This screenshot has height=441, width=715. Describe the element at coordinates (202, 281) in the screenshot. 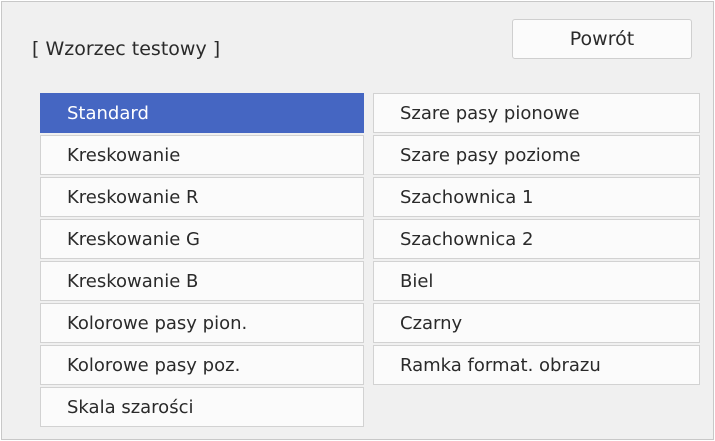

I see `pattern-item-crosshatch-b: Kreskowanie B` at that location.